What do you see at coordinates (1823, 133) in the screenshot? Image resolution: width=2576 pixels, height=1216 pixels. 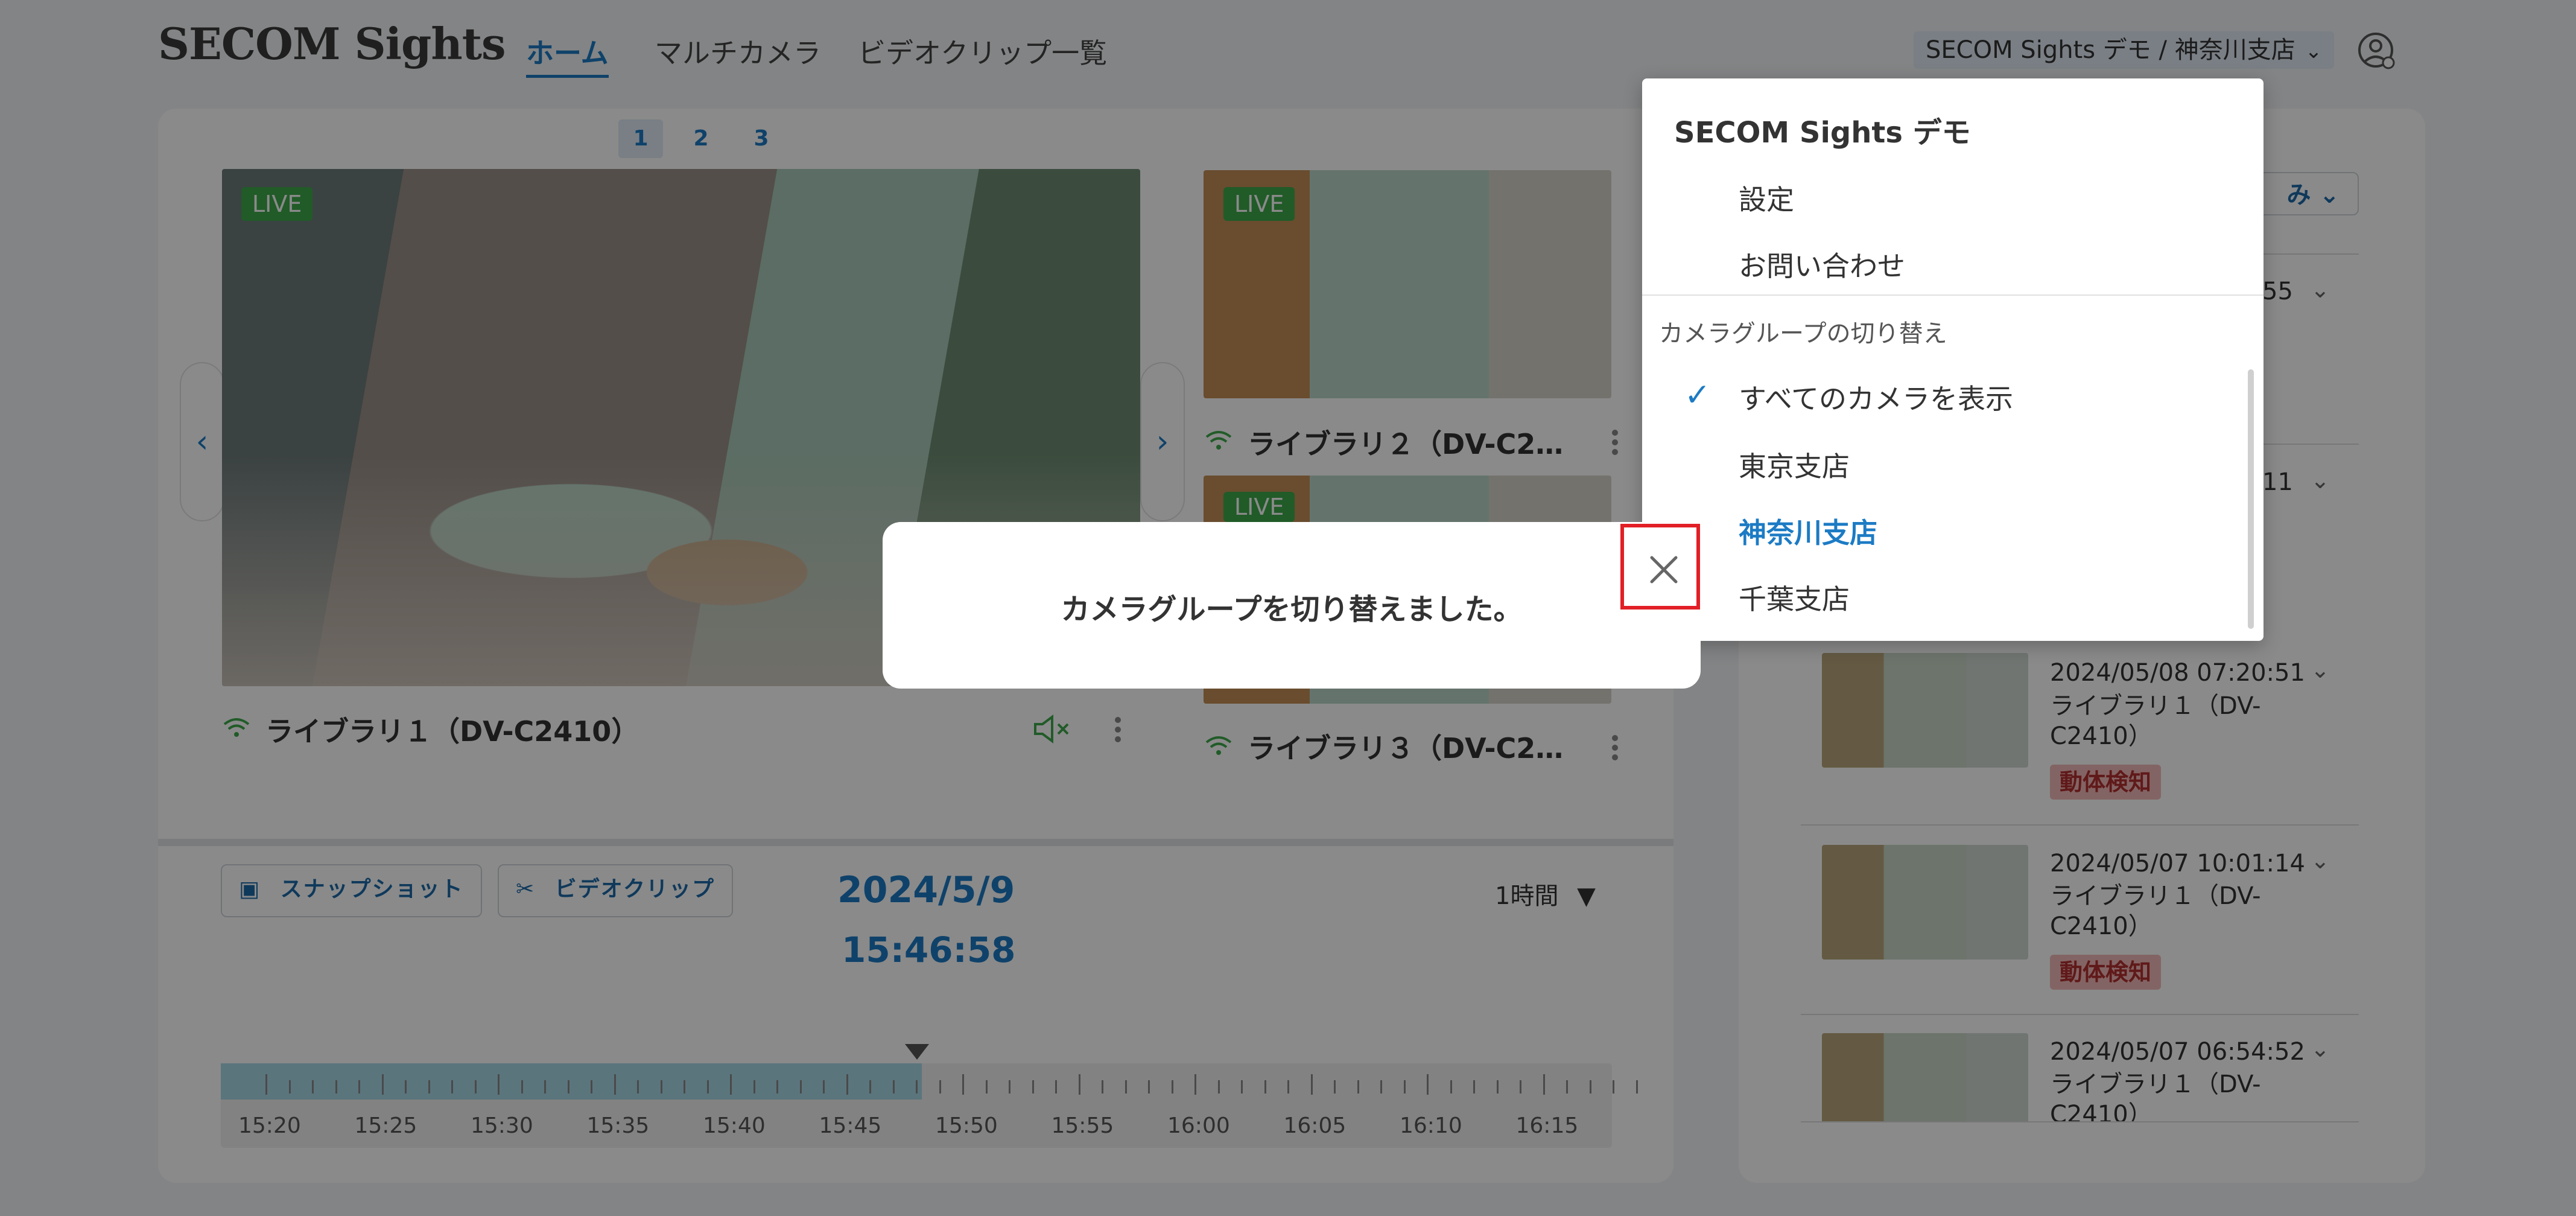 I see `menu-organization-title: SECOM Sights デモ` at bounding box center [1823, 133].